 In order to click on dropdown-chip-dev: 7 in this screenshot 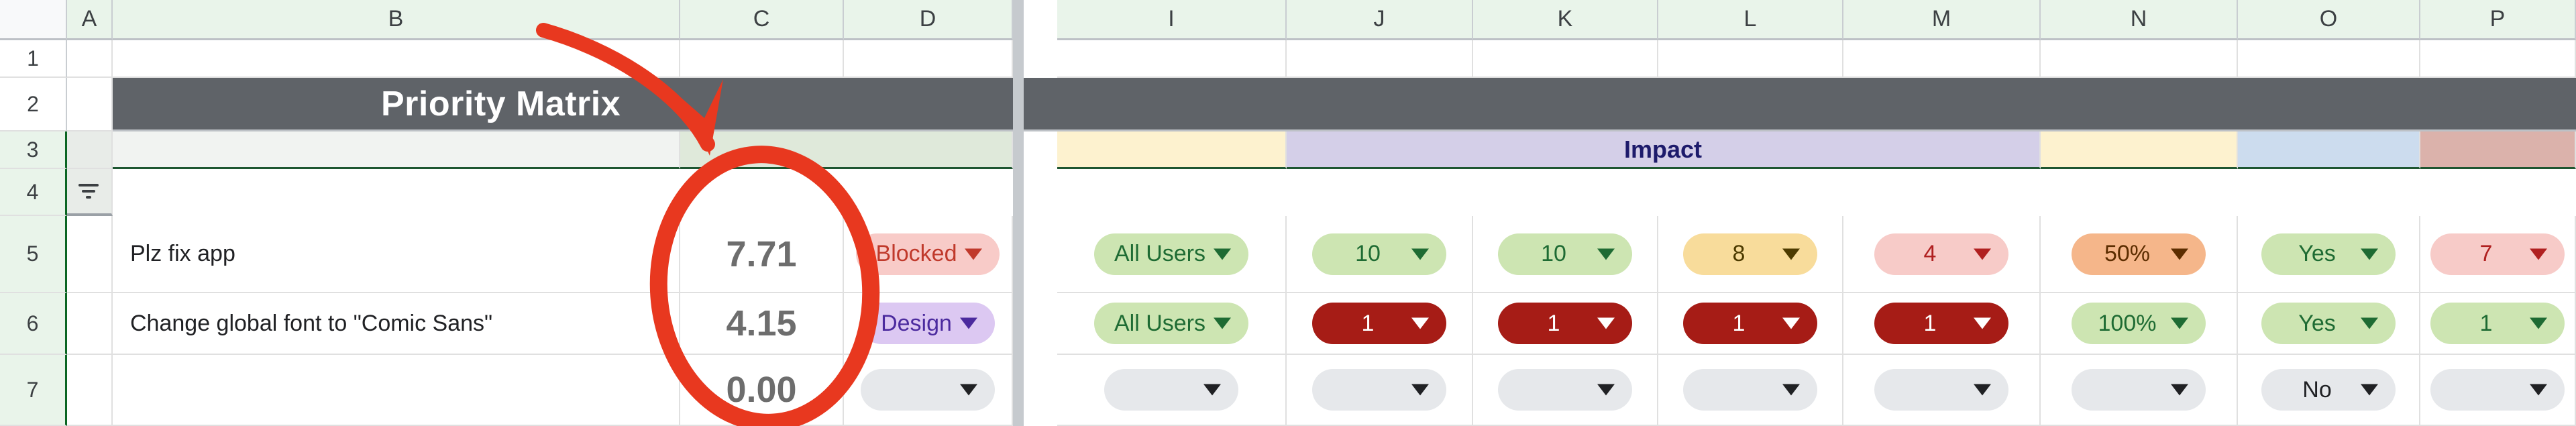, I will do `click(2497, 254)`.